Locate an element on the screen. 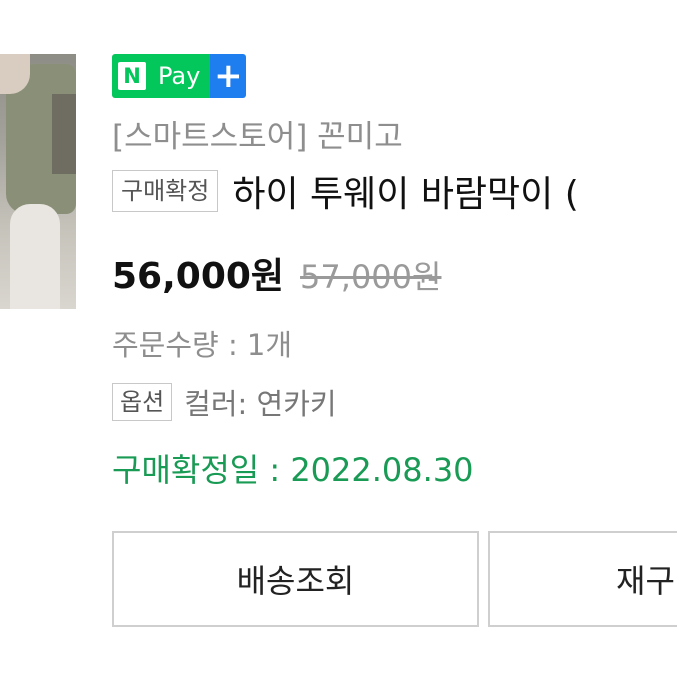 The width and height of the screenshot is (677, 677). store-name: [스마트스토어] 꼰미고 is located at coordinates (257, 133).